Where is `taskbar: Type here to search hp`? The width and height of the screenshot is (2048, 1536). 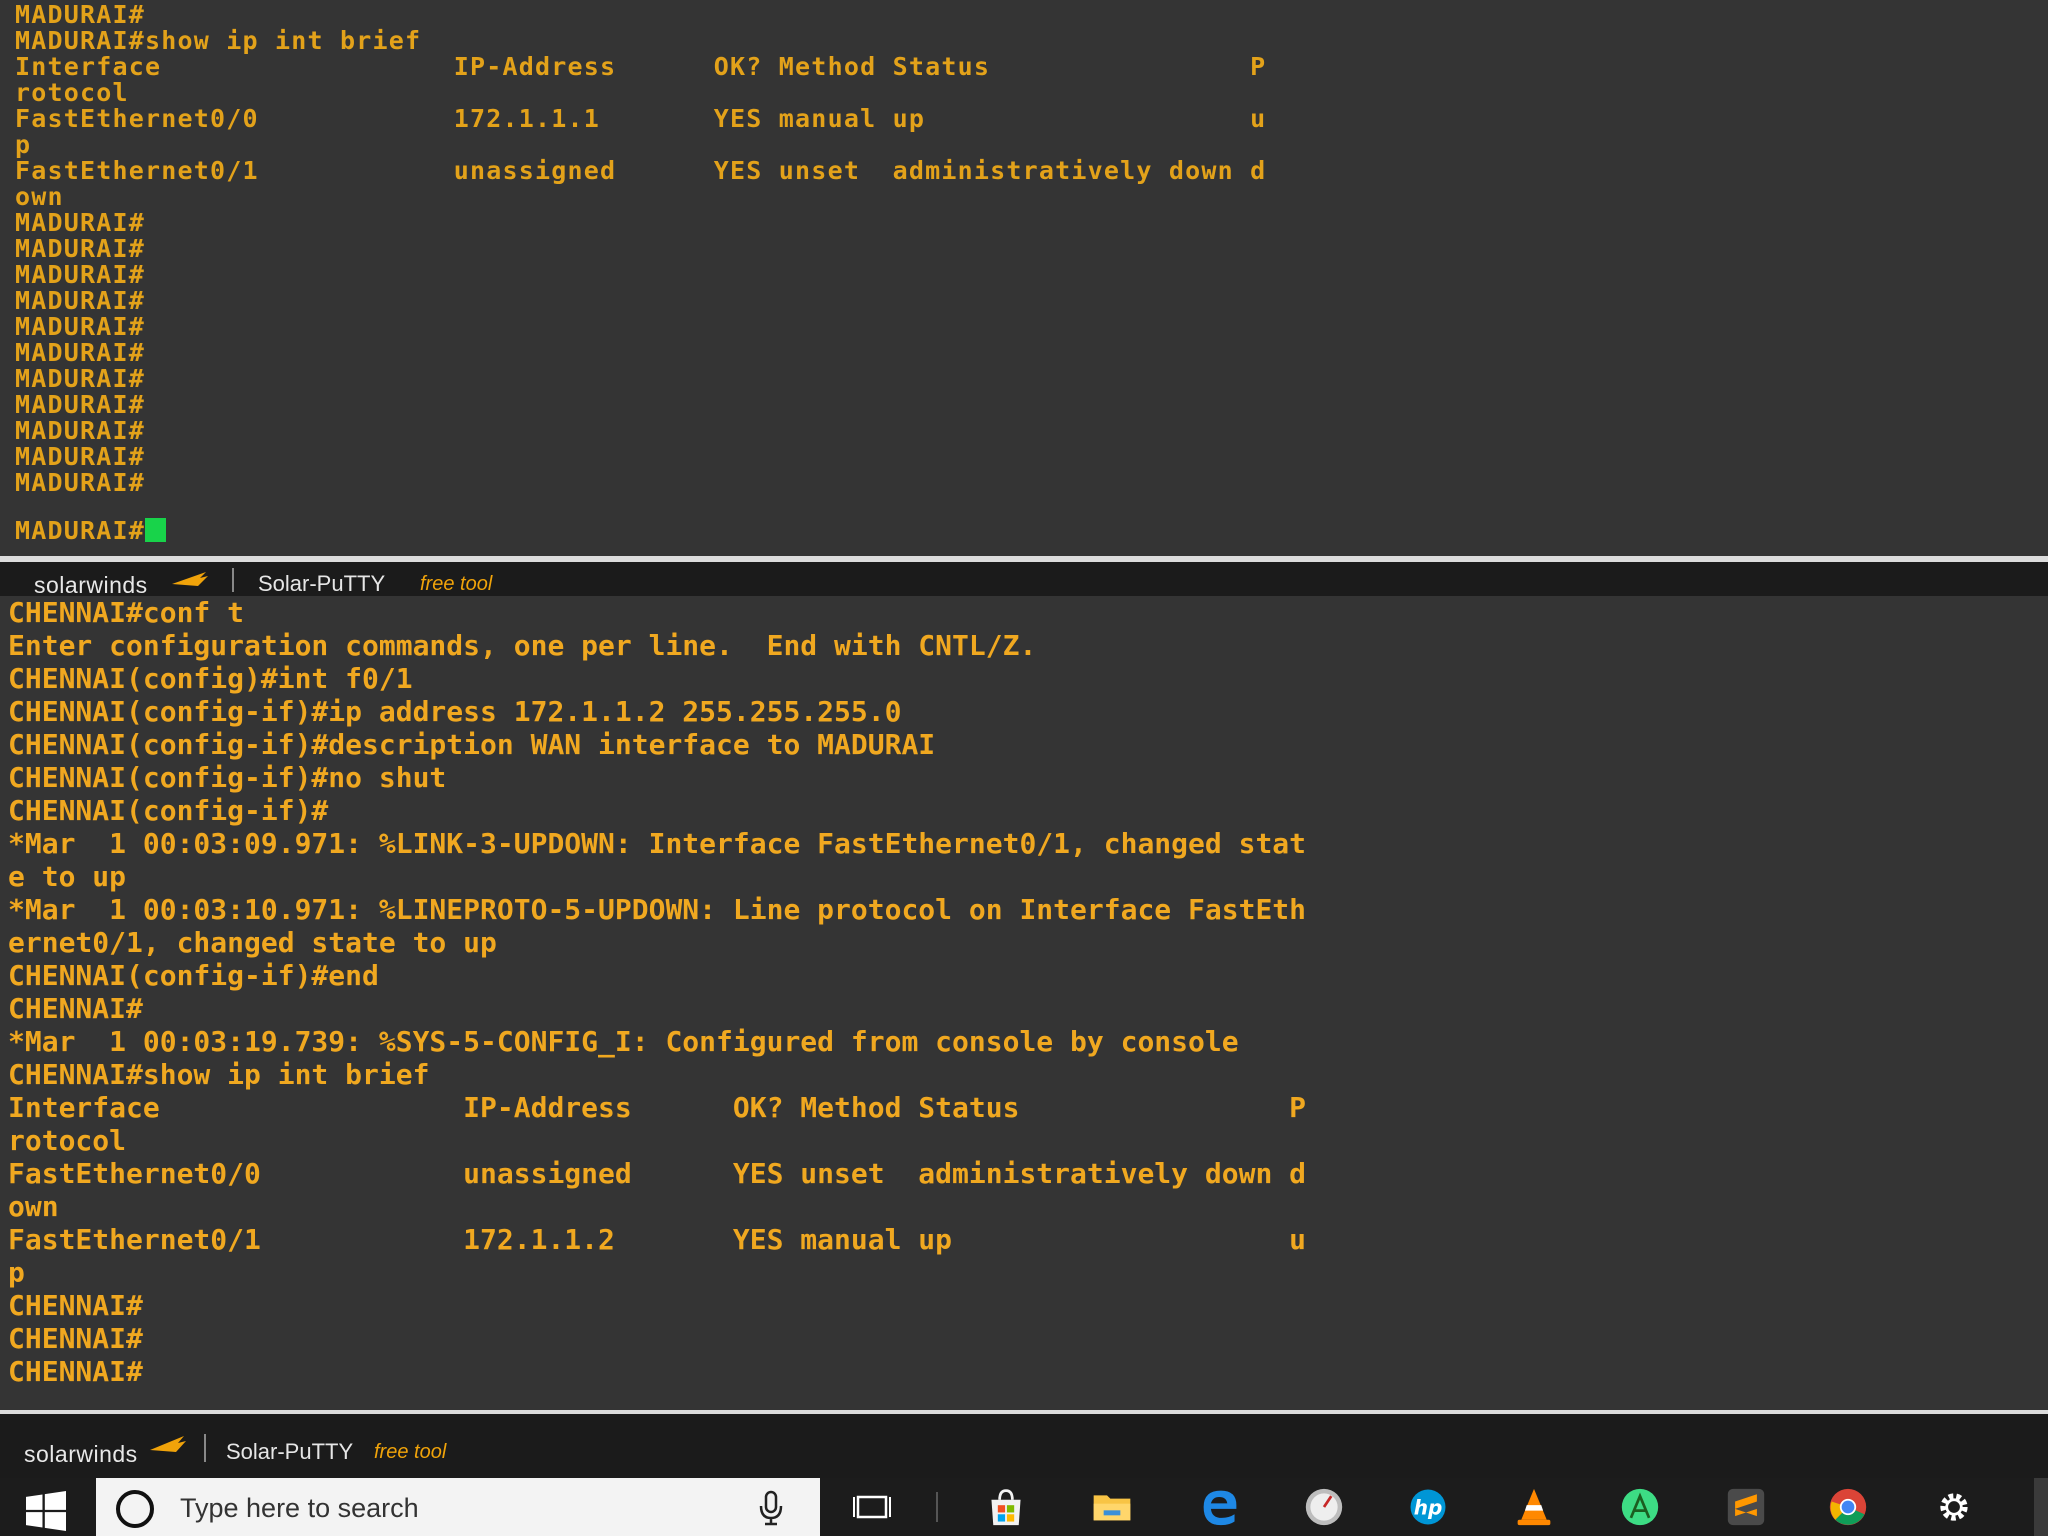
taskbar: Type here to search hp is located at coordinates (1024, 1507).